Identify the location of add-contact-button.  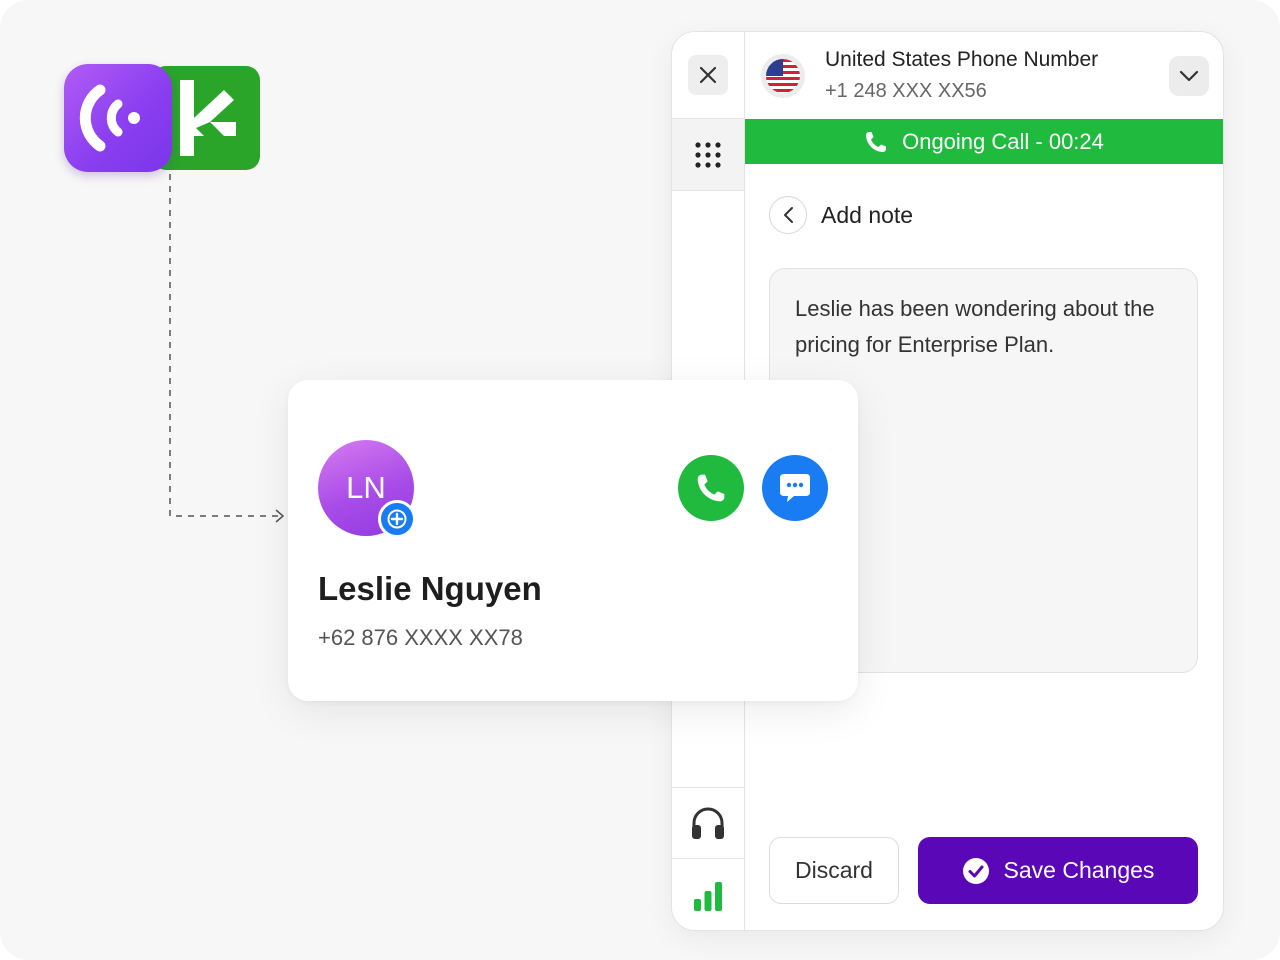
(397, 519).